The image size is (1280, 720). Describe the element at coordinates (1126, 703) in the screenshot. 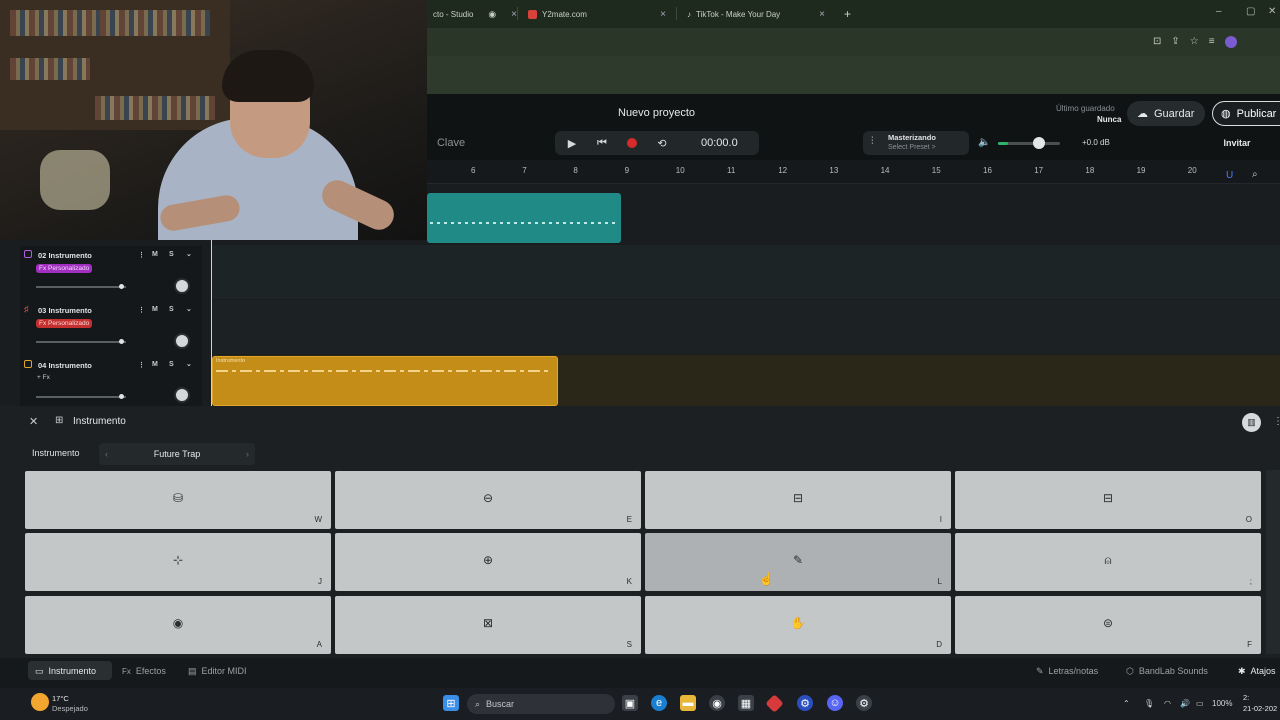

I see `tray-chevron-icon: ⌃` at that location.